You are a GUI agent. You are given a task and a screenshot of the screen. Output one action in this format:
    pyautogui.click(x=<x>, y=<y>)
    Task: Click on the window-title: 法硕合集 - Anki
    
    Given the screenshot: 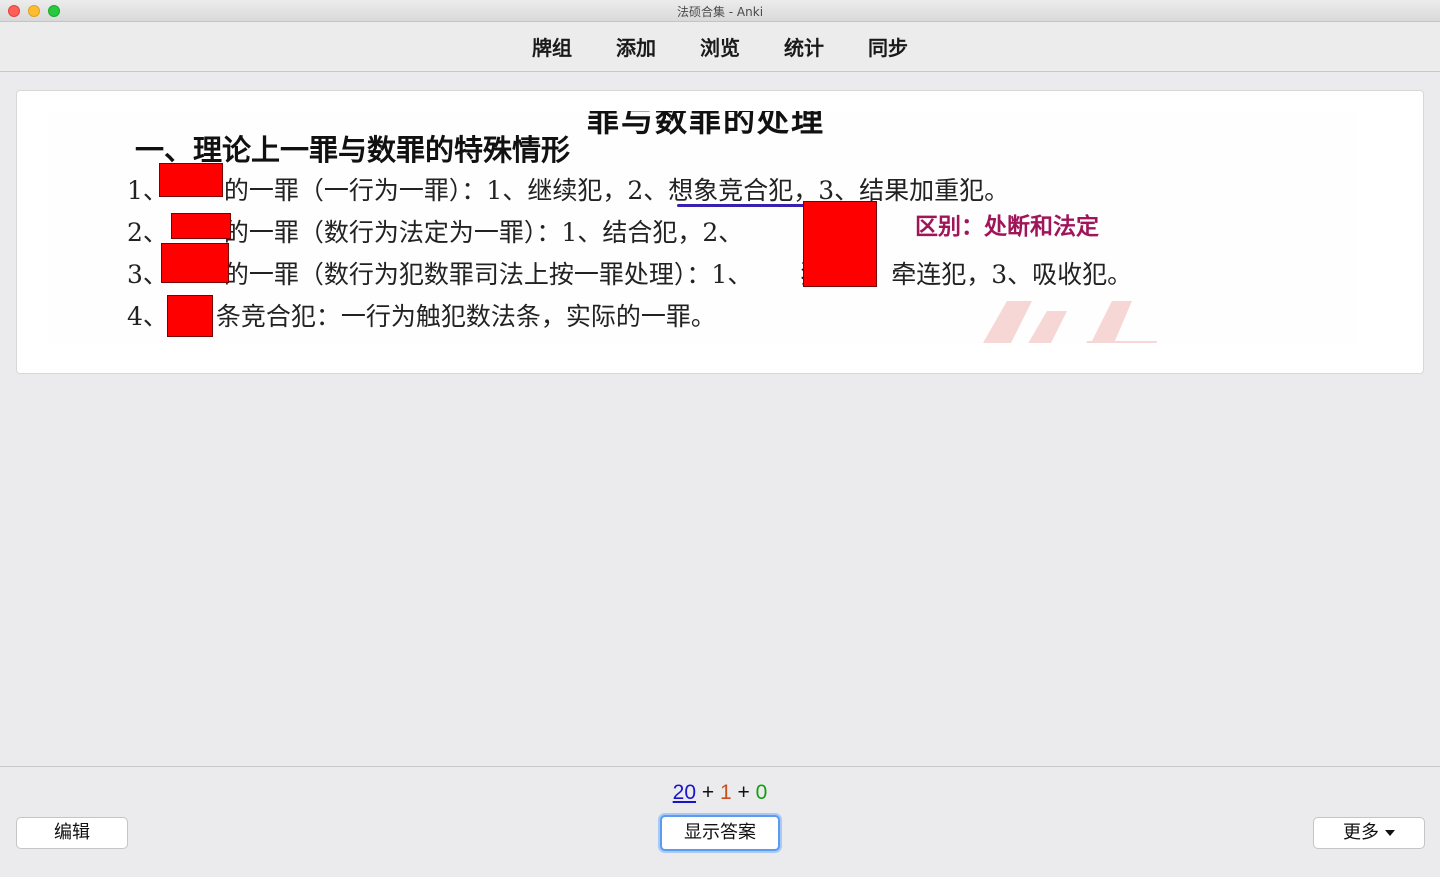 What is the action you would take?
    pyautogui.click(x=720, y=12)
    